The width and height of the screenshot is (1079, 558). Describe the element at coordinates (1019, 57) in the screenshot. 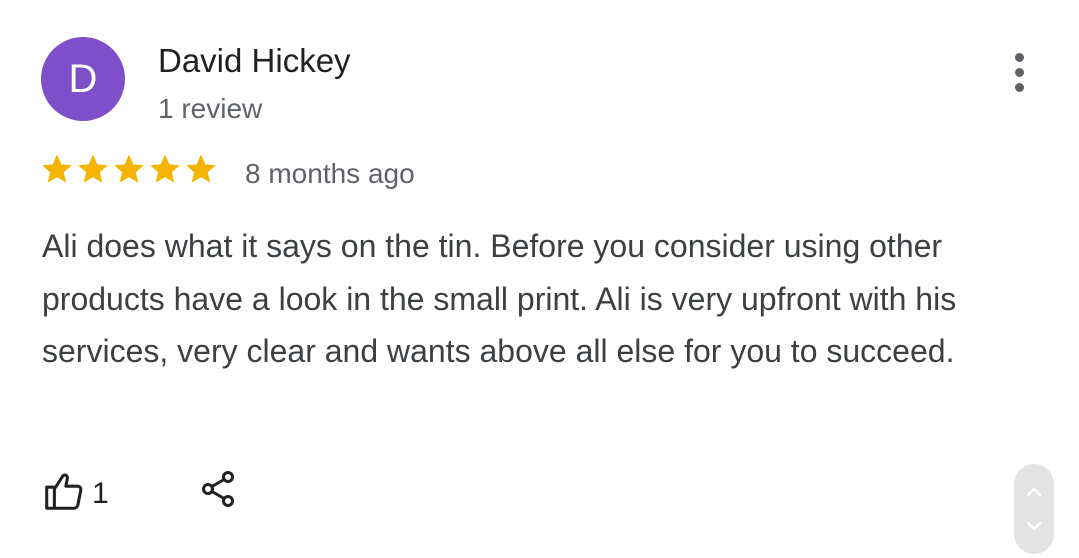

I see `more-vert-icon` at that location.